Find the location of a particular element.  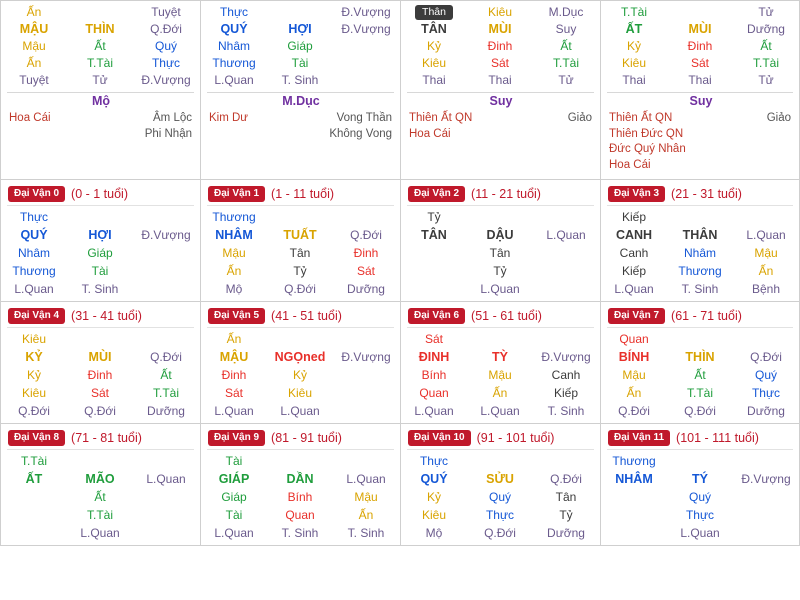

dai-van-header: Đại Vận 9 (81 - 91 tuổi) is located at coordinates (275, 438).